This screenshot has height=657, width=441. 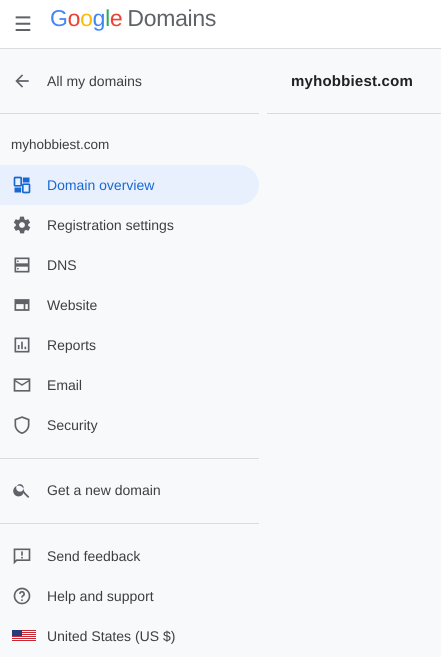 I want to click on gear-icon, so click(x=22, y=225).